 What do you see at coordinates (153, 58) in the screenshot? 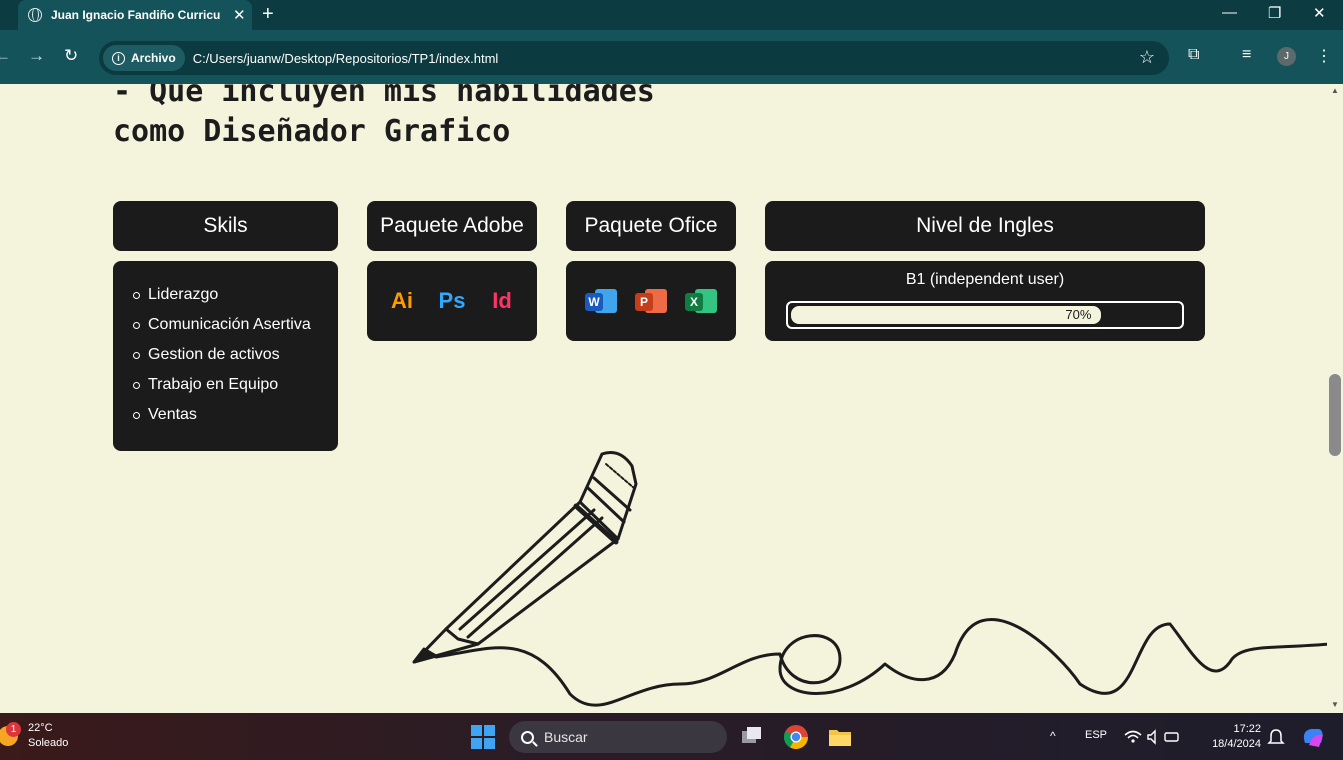
I see `site-info-label: Archivo` at bounding box center [153, 58].